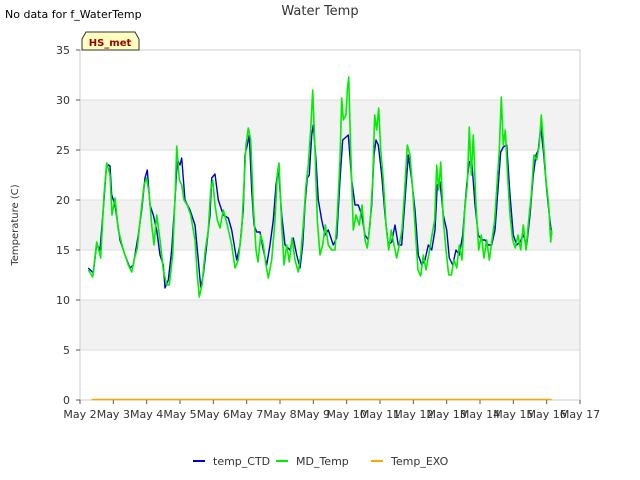 The image size is (640, 480). I want to click on hs-met-badge: HS_met, so click(110, 41).